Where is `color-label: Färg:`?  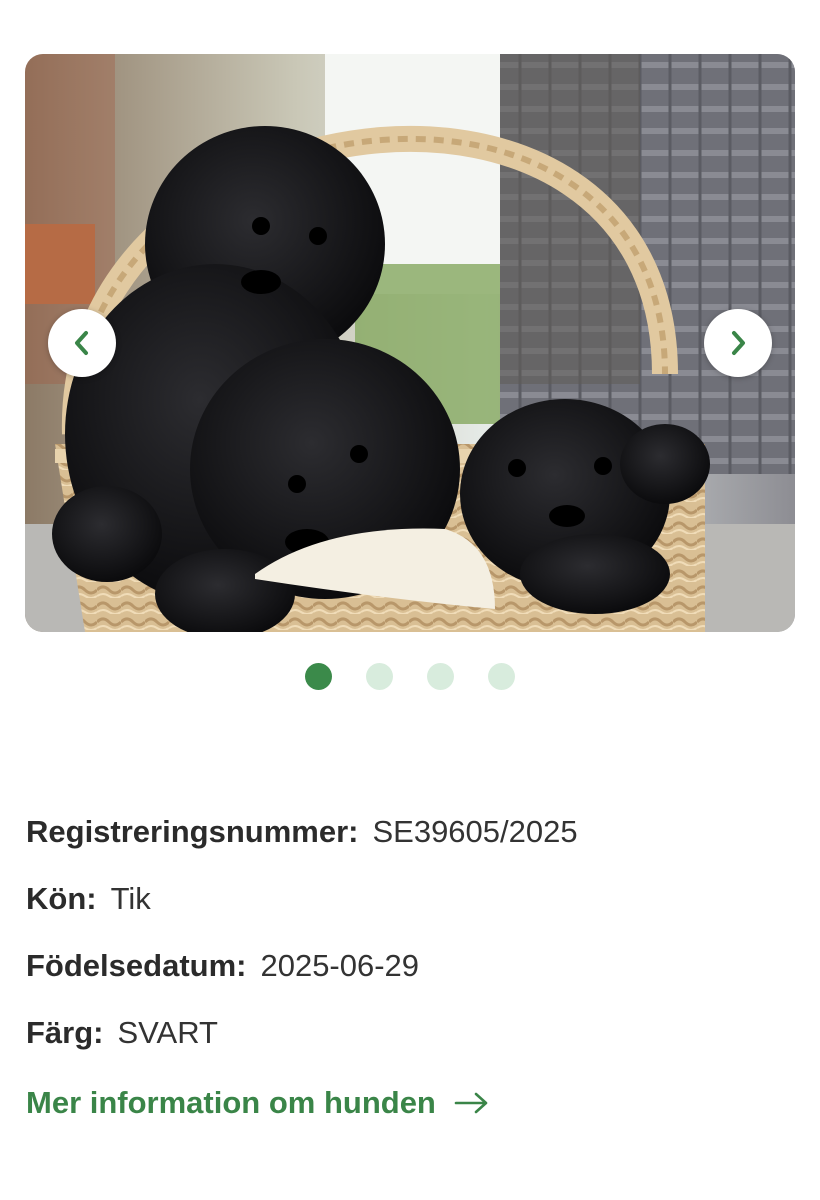
color-label: Färg: is located at coordinates (65, 1032).